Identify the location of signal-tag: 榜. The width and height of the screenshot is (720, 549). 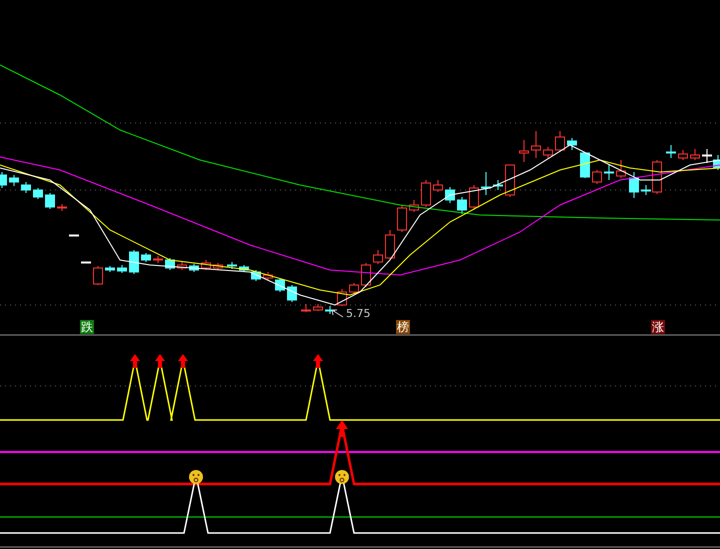
(403, 327).